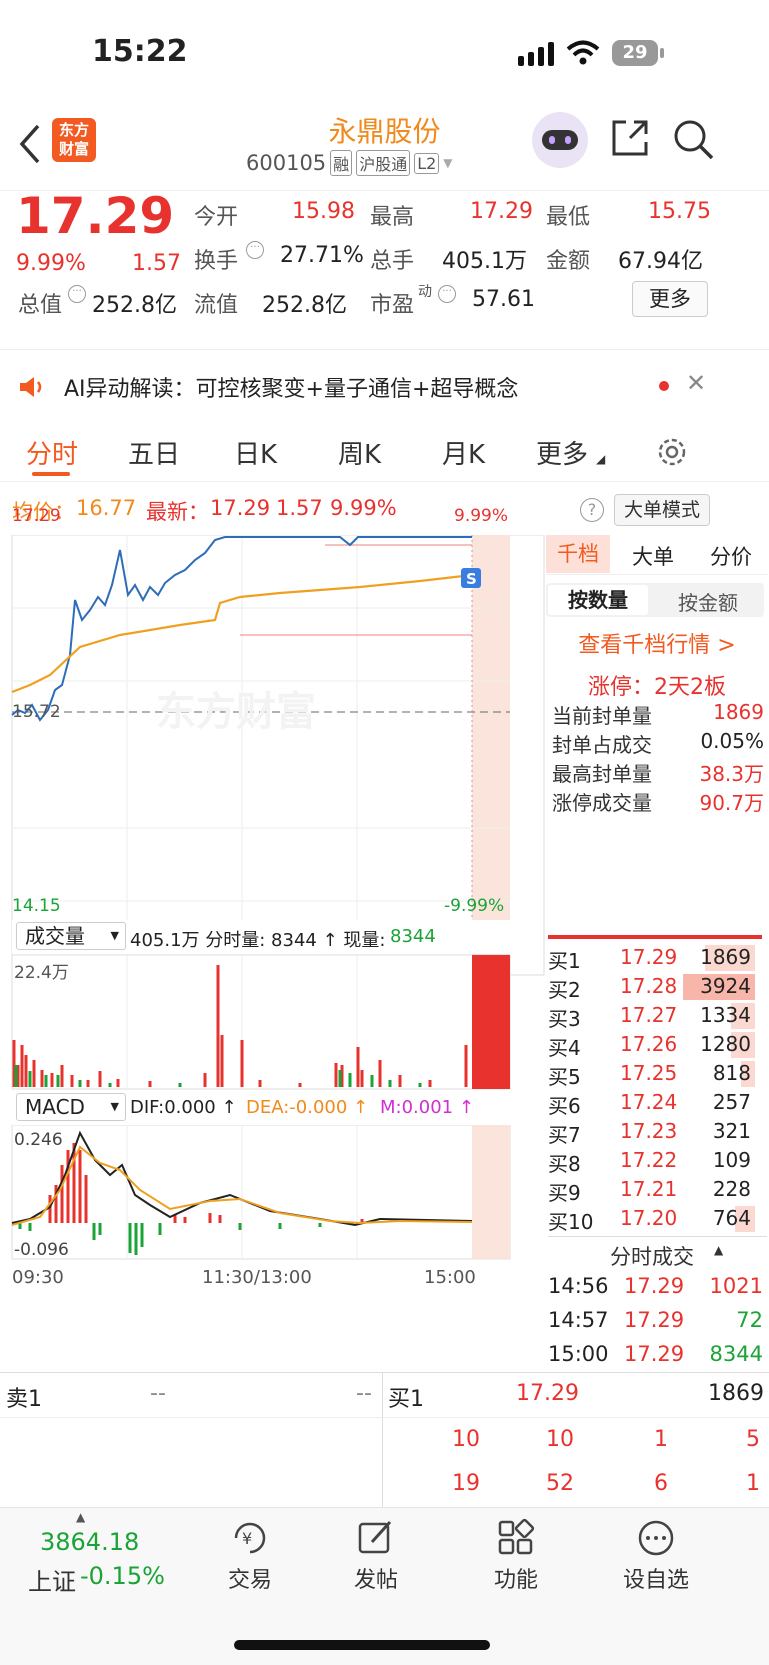 The image size is (769, 1665). I want to click on search-icon, so click(693, 139).